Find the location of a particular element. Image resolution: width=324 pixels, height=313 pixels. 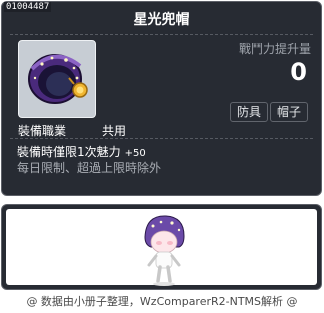

tag-hat: 帽子 is located at coordinates (289, 112).